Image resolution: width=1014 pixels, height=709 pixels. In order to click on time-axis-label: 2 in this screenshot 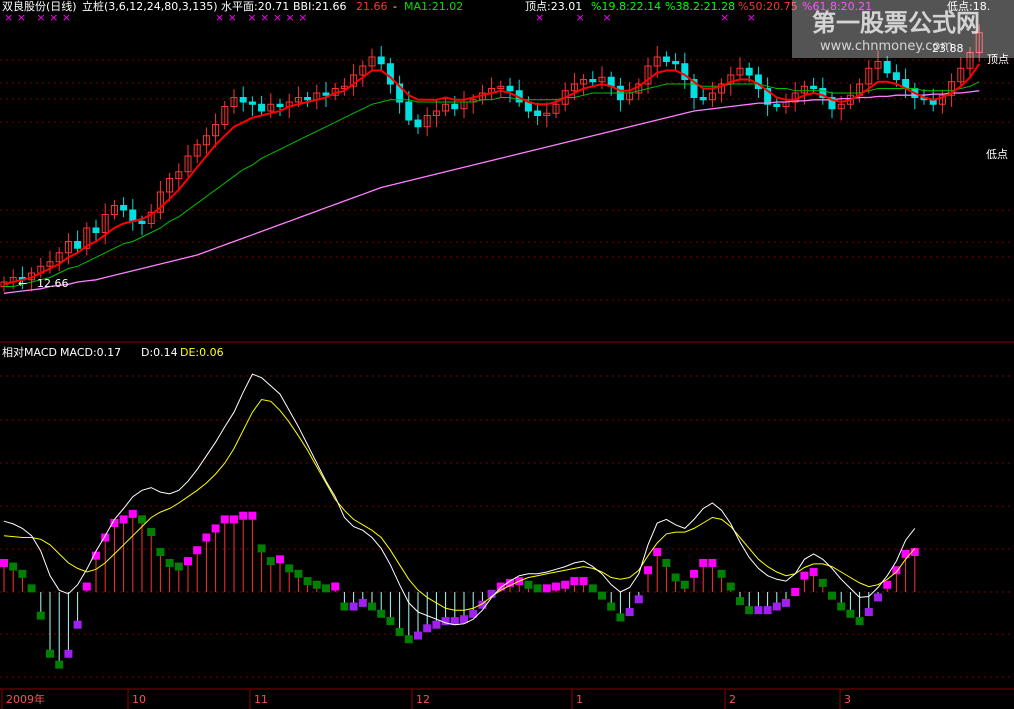, I will do `click(732, 699)`.